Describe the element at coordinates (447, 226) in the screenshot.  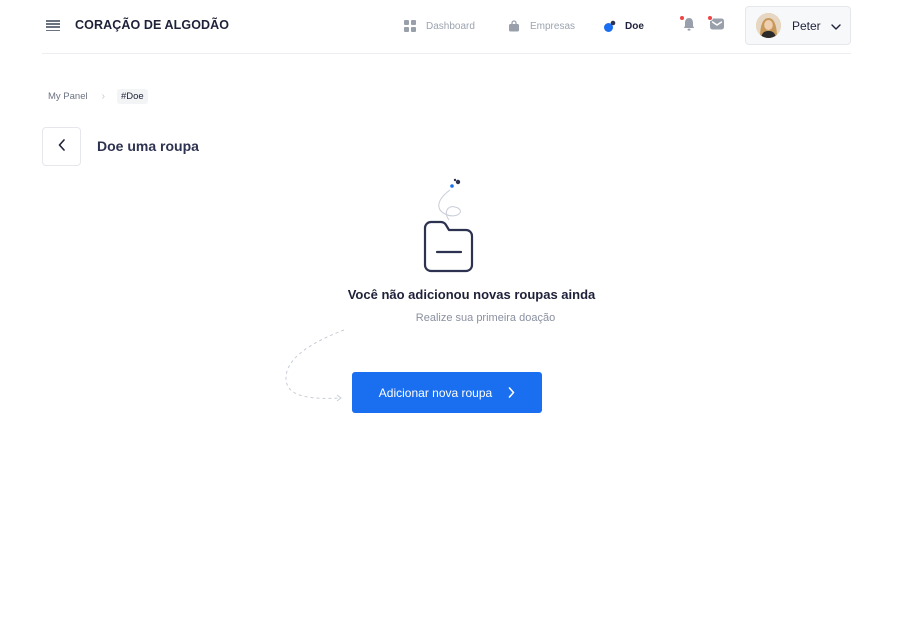
I see `empty-folder-illustration` at that location.